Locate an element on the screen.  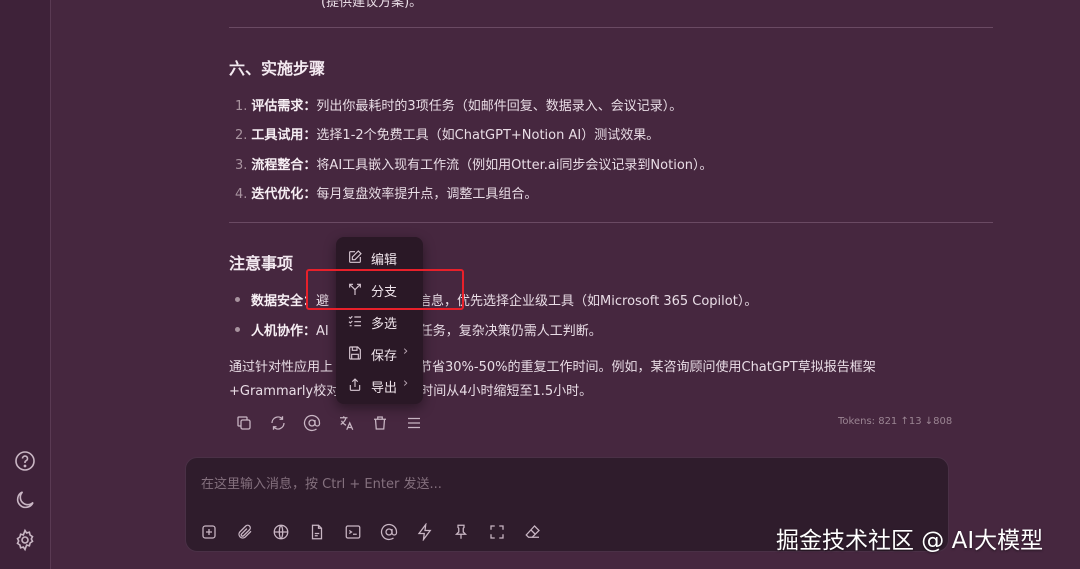
lightning-icon is located at coordinates (425, 532).